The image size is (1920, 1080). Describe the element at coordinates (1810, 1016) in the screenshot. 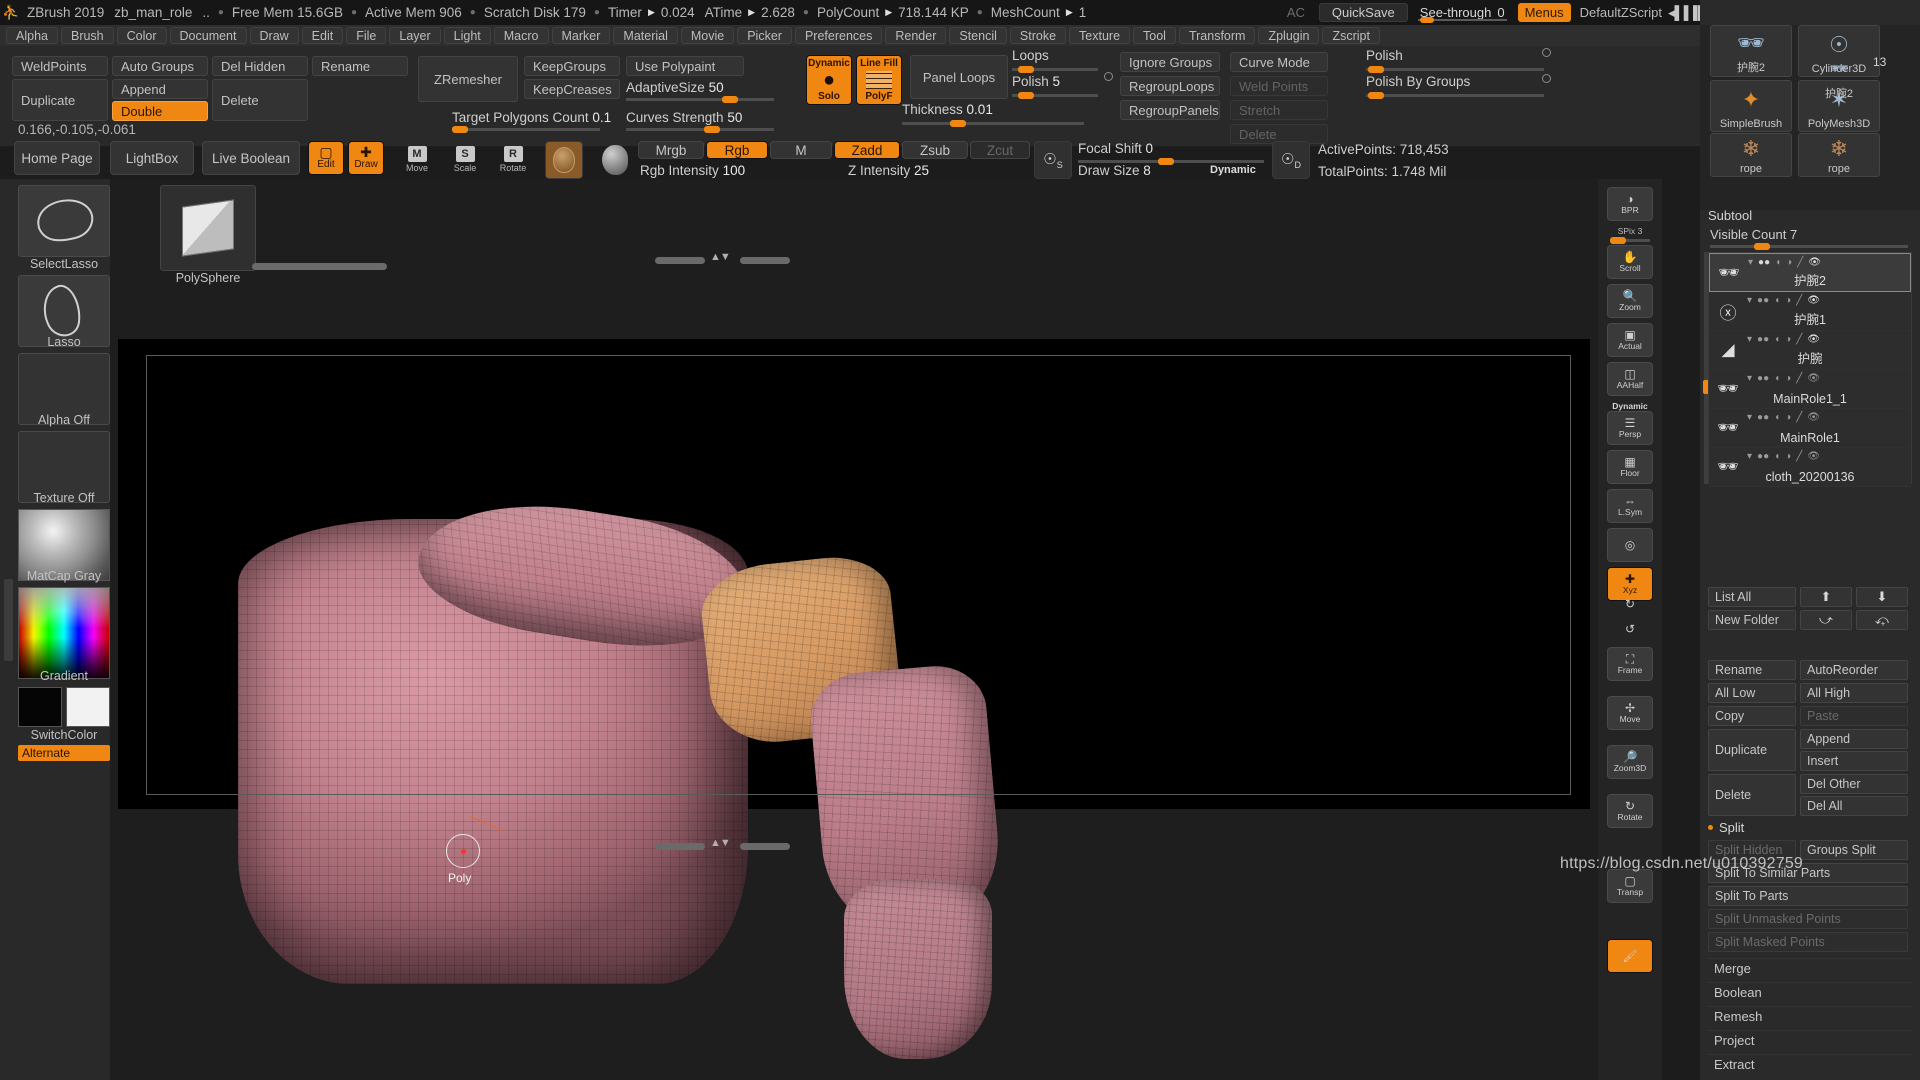

I see `remesh-section: Remesh` at that location.